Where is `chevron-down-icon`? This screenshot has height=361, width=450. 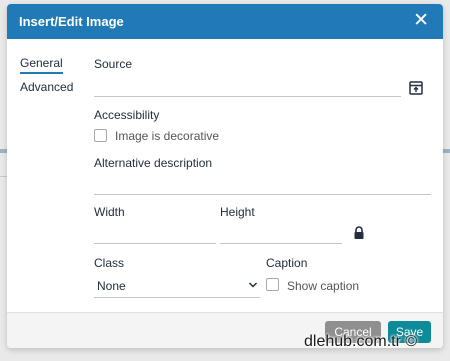 chevron-down-icon is located at coordinates (253, 285).